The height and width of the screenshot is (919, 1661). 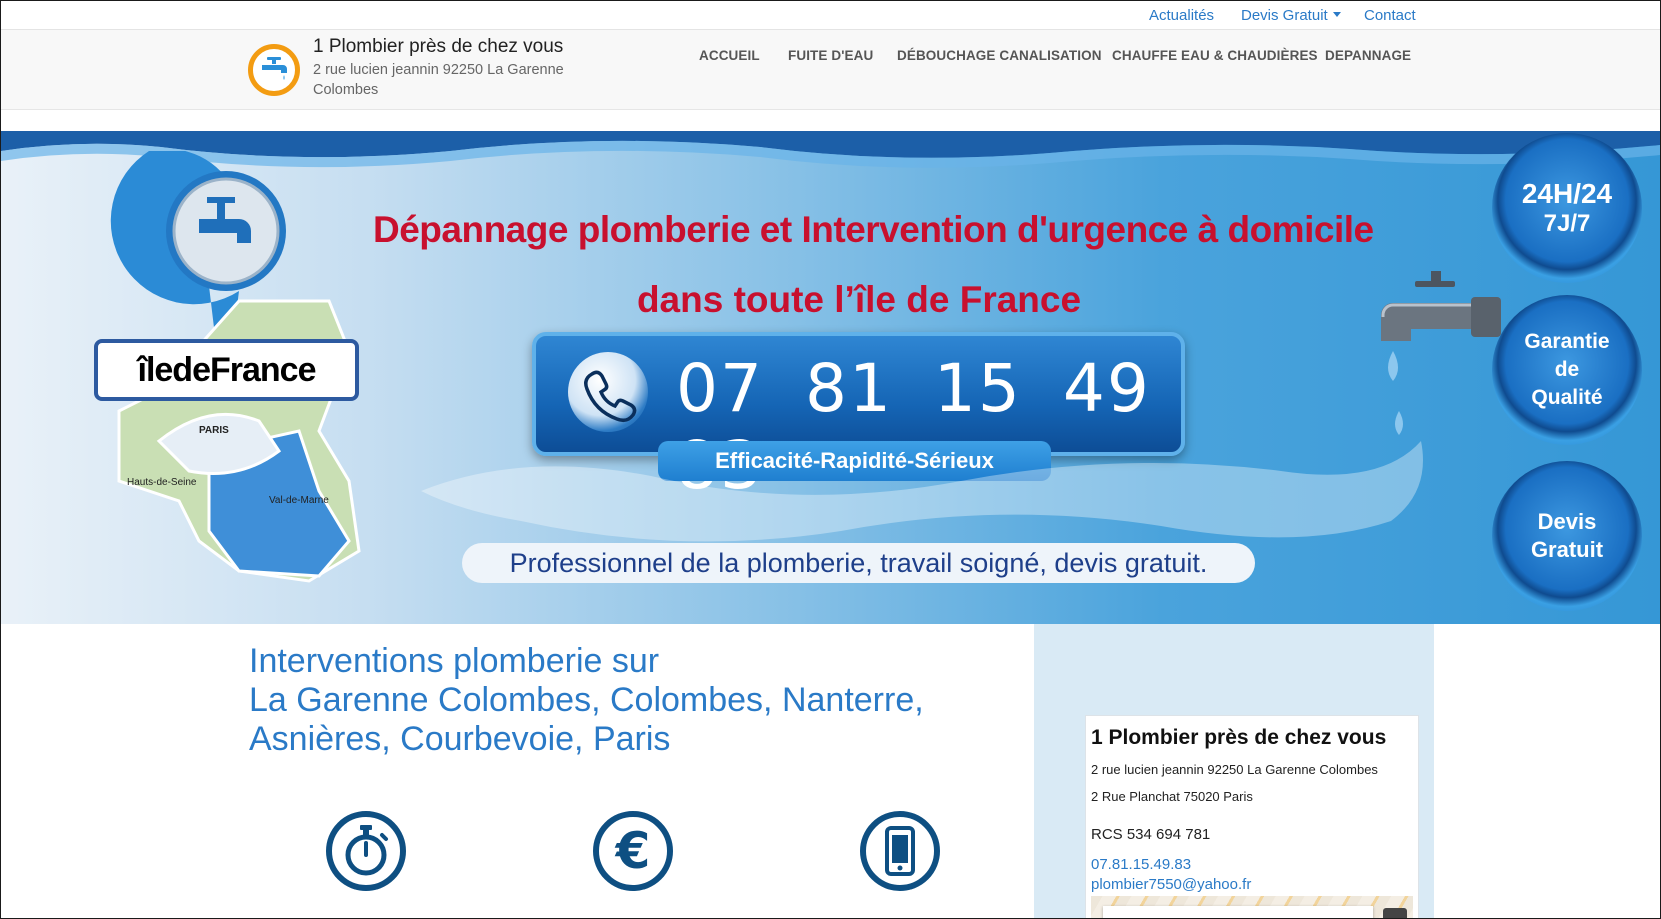 What do you see at coordinates (900, 851) in the screenshot?
I see `smartphone-icon` at bounding box center [900, 851].